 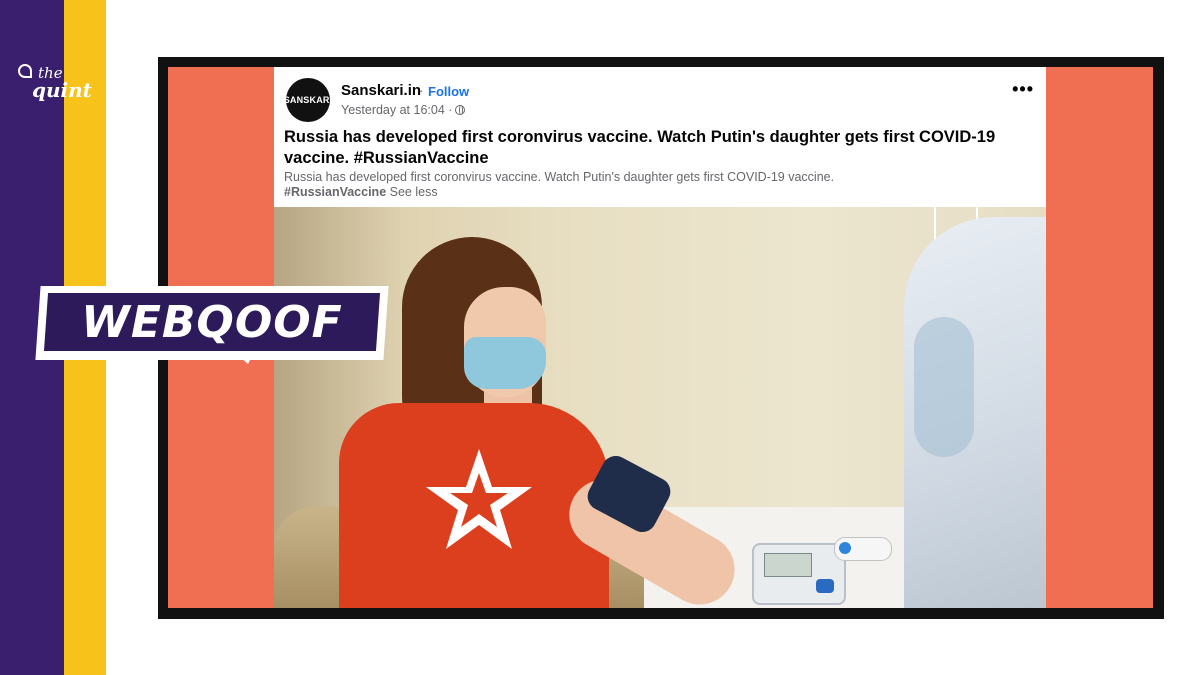 I want to click on post-timestamp: Yesterday at 16:04 ·, so click(x=396, y=110).